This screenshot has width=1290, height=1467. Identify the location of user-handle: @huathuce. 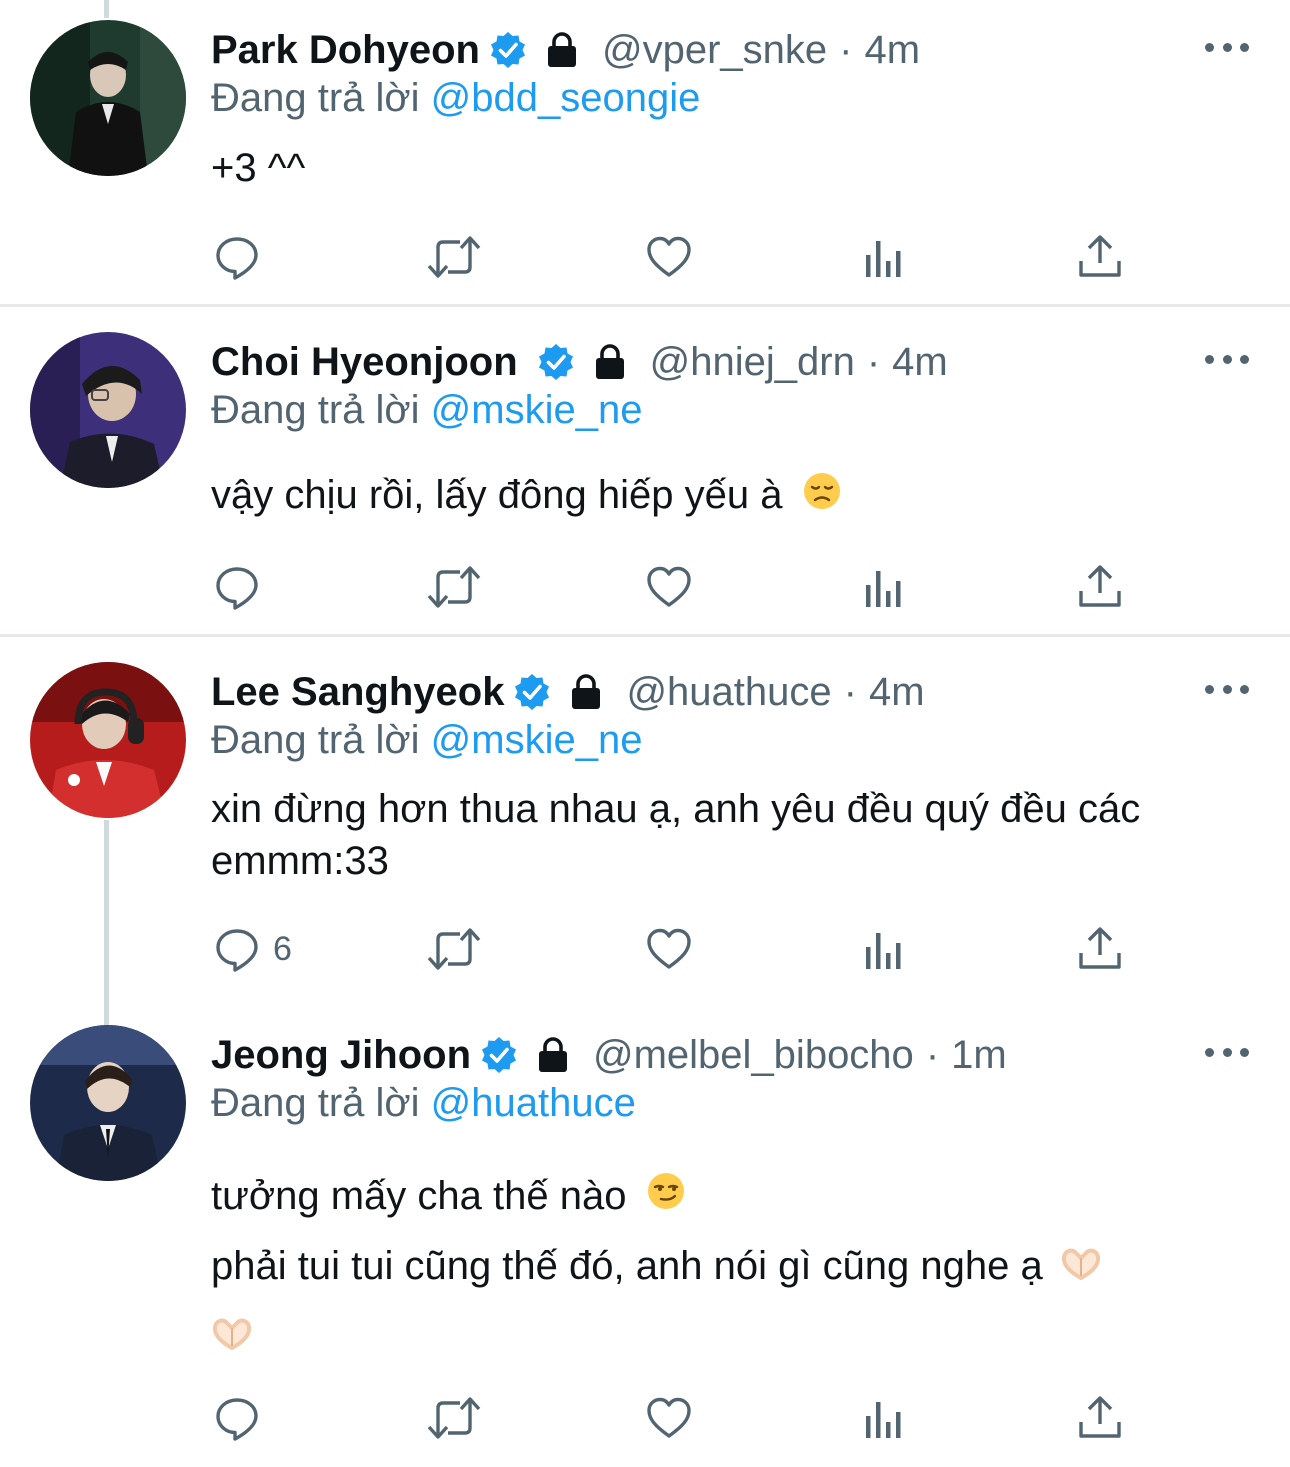
(728, 692).